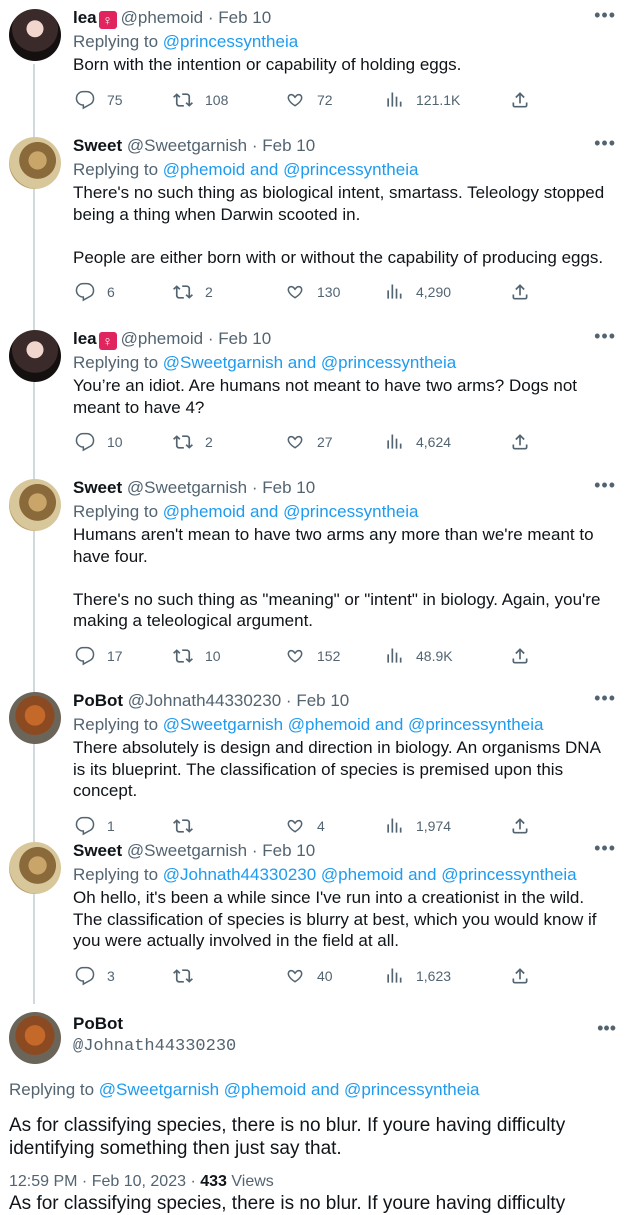  What do you see at coordinates (418, 656) in the screenshot?
I see `views-button: 48.9K` at bounding box center [418, 656].